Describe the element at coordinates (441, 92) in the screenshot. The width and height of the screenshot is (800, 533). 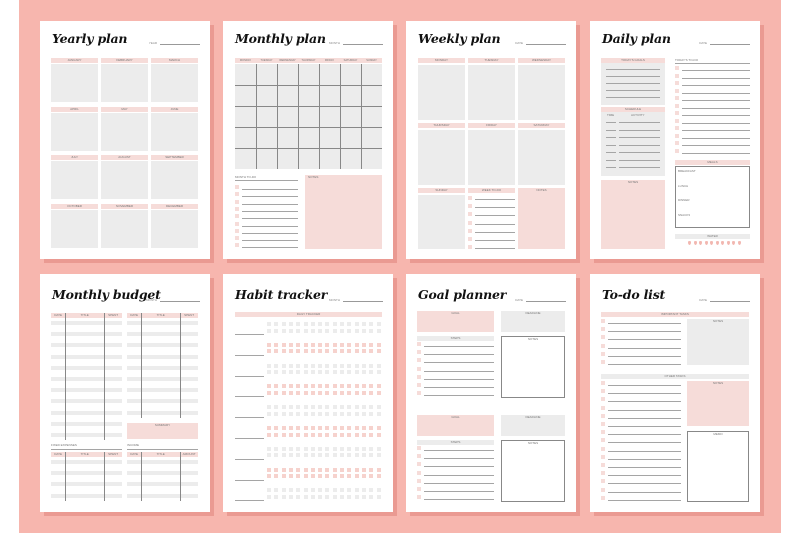
I see `day-box` at that location.